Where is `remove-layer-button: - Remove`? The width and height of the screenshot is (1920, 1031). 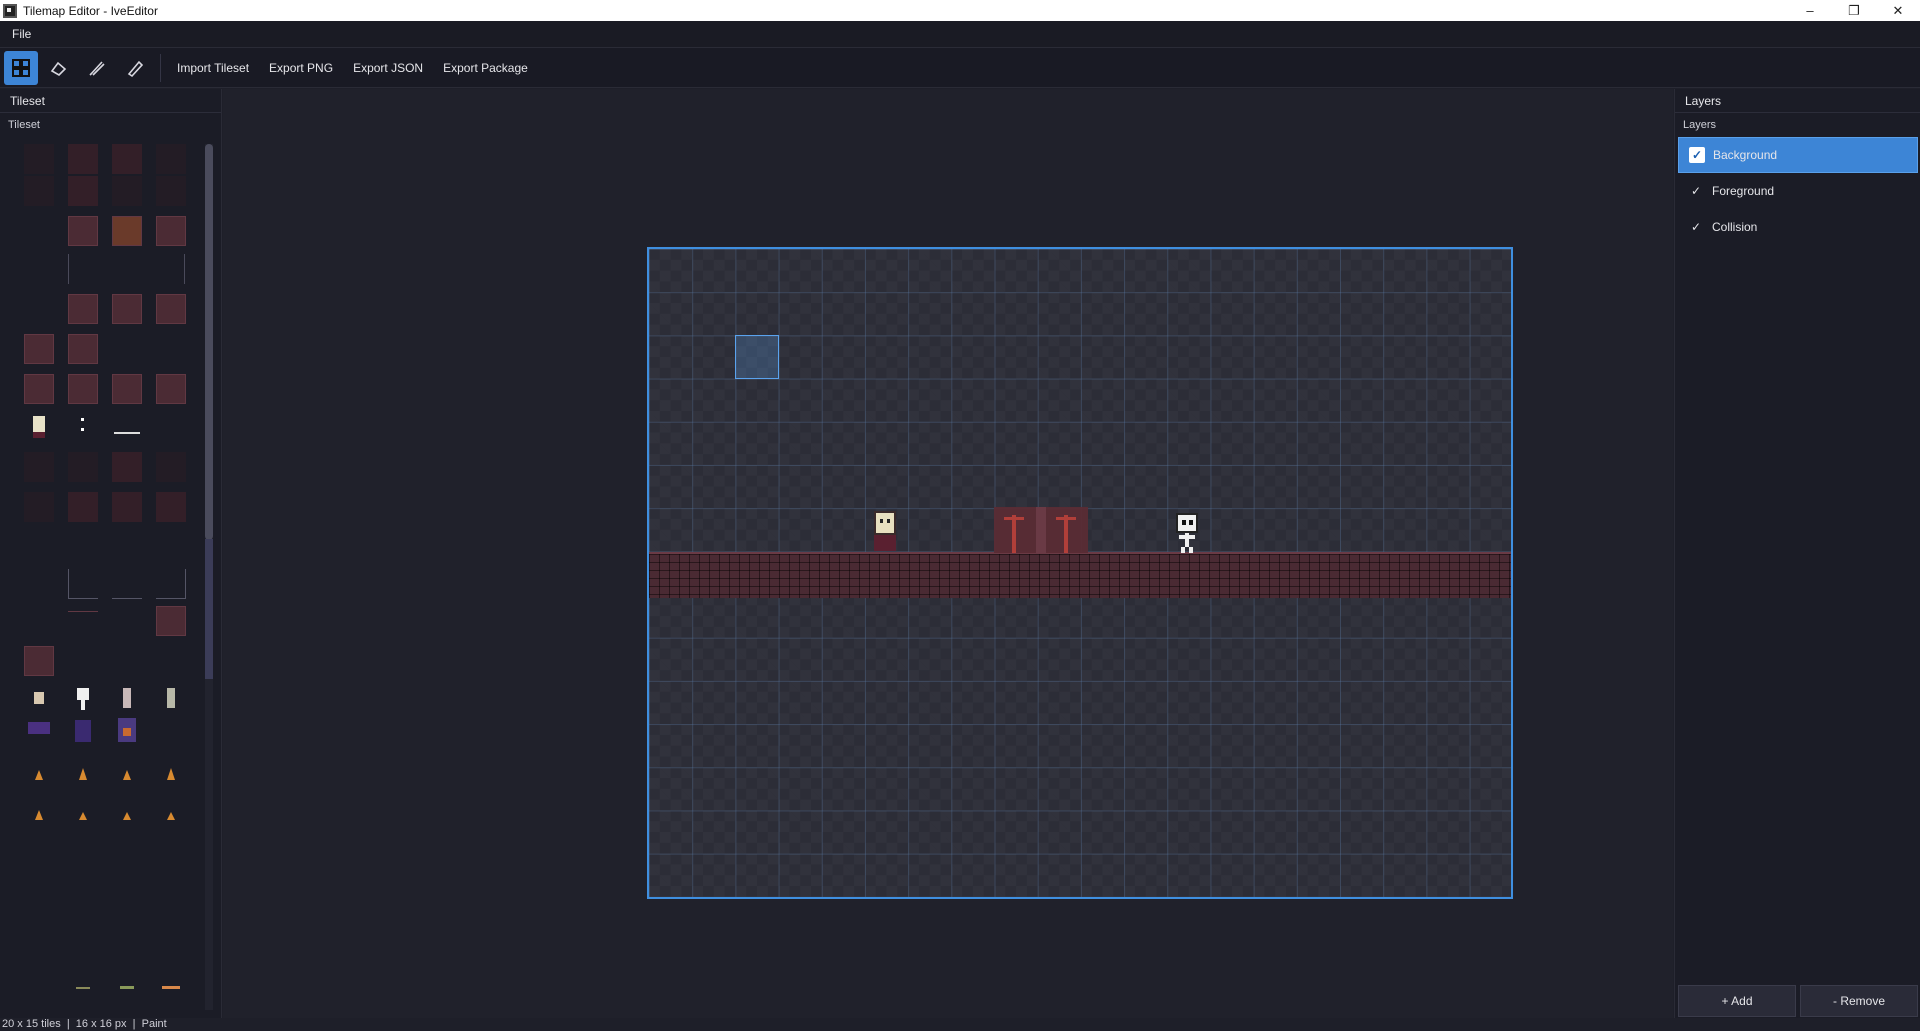 remove-layer-button: - Remove is located at coordinates (1859, 1001).